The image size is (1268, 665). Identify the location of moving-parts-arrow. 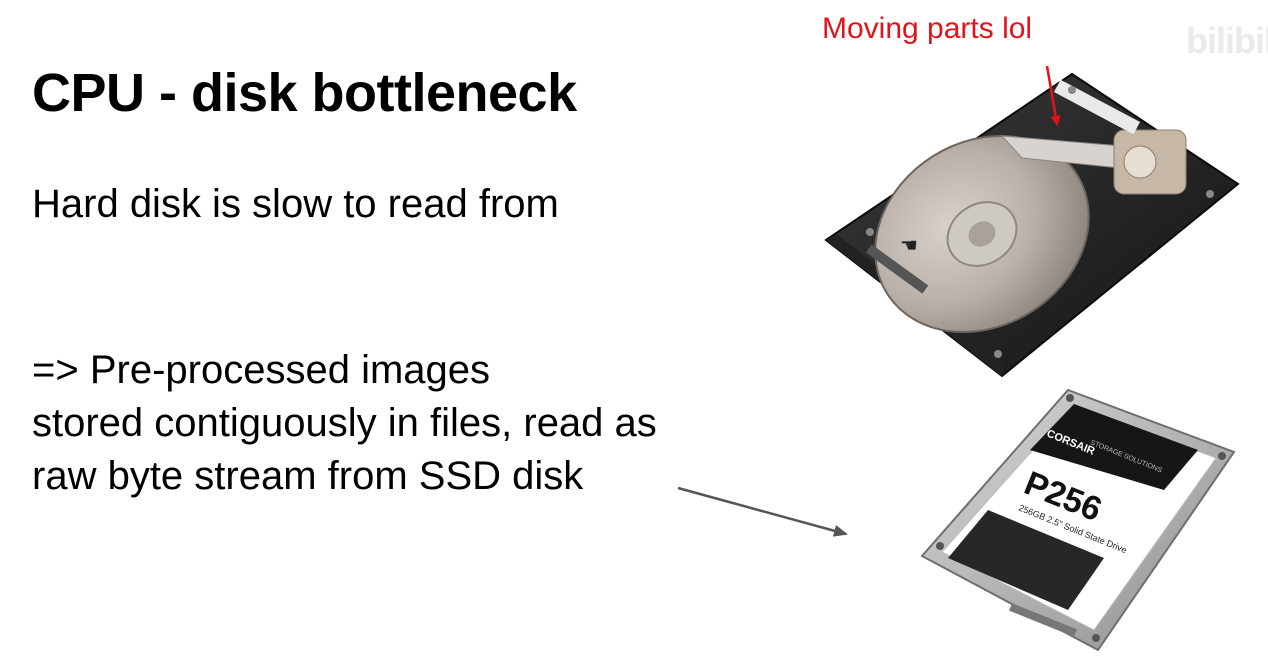
(1053, 95).